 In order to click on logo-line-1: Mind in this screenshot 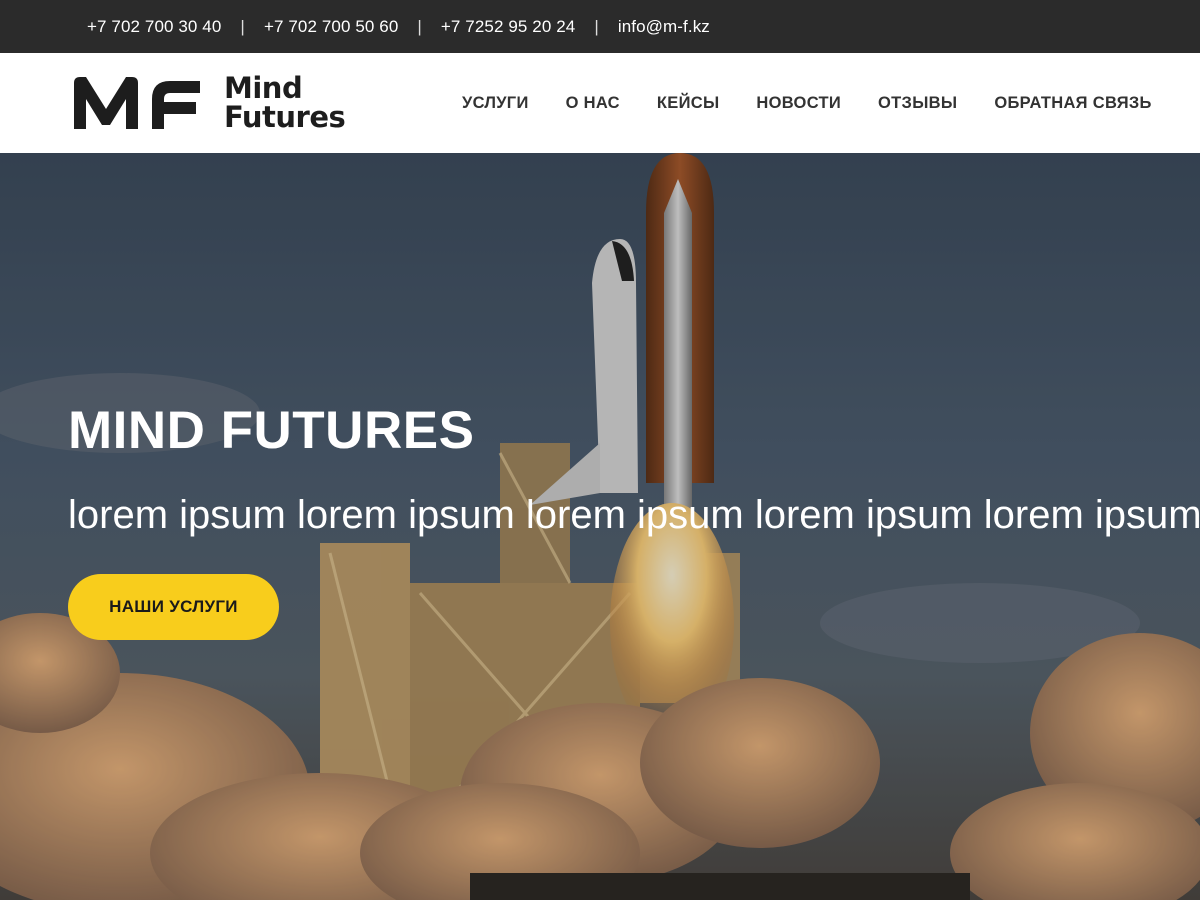, I will do `click(263, 88)`.